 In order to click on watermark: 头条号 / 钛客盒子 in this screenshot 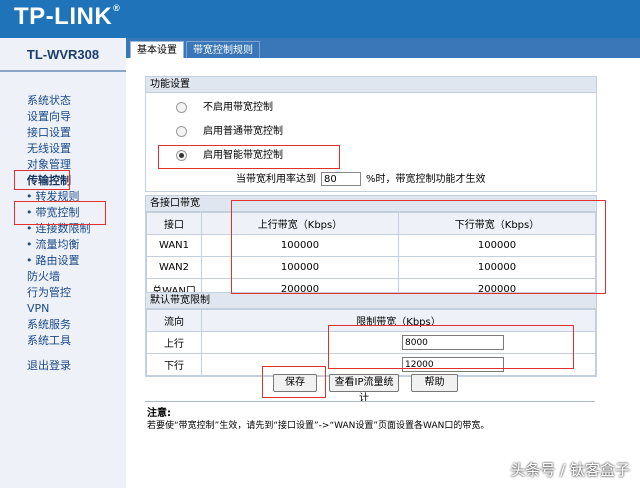, I will do `click(570, 470)`.